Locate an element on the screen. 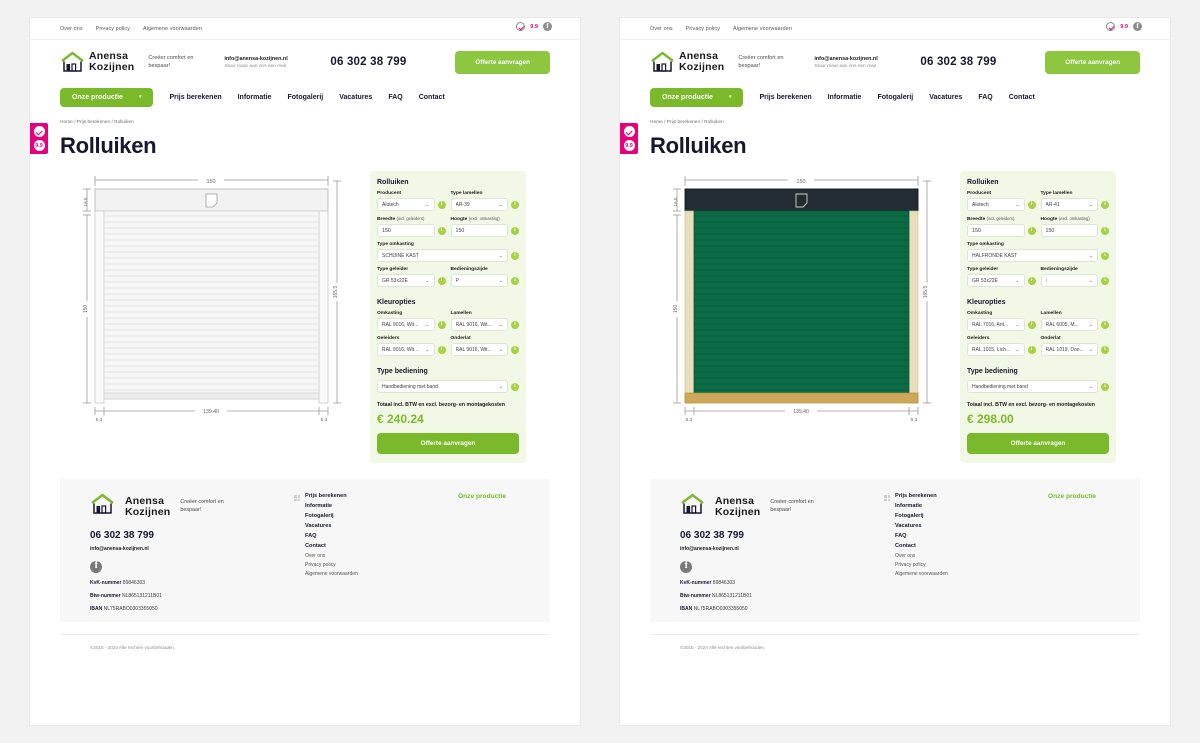 The image size is (1200, 743). select-kleur-lamellen: RAL 9016, Wit... ⌄ is located at coordinates (479, 324).